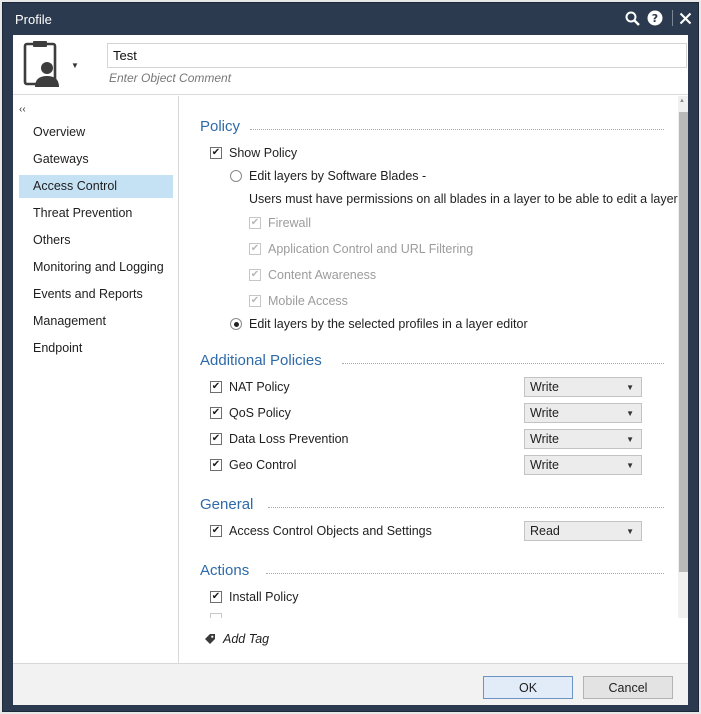  I want to click on data-loss-prevention-label: Data Loss Prevention, so click(289, 439).